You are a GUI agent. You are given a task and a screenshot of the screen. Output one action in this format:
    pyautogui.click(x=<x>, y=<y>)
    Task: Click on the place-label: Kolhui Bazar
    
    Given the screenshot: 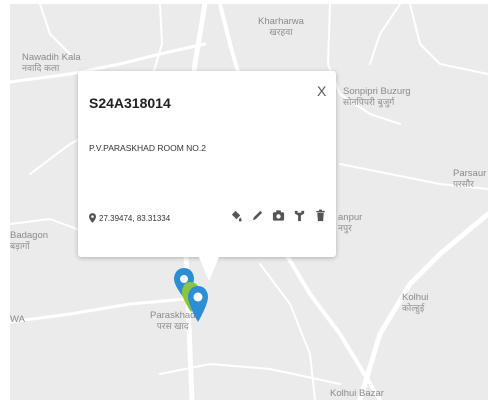 What is the action you would take?
    pyautogui.click(x=357, y=393)
    